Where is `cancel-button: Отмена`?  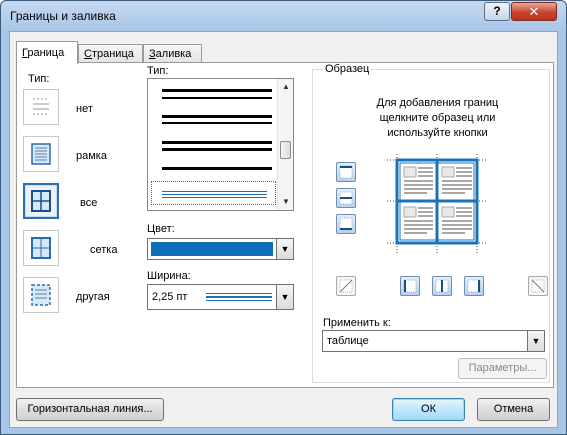 cancel-button: Отмена is located at coordinates (513, 409).